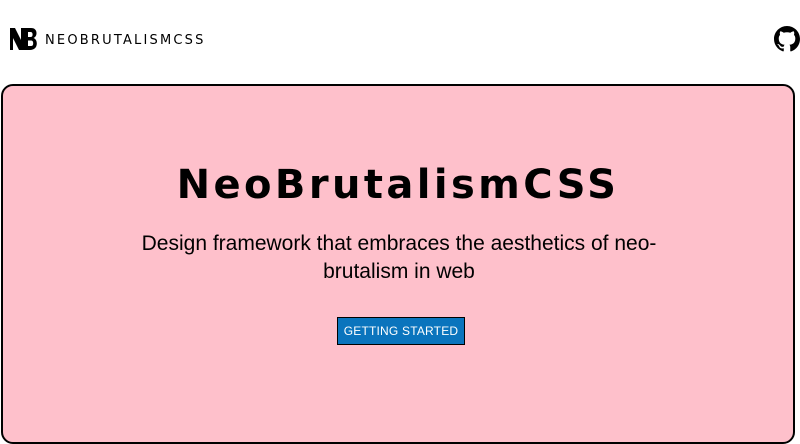  I want to click on github-icon, so click(787, 39).